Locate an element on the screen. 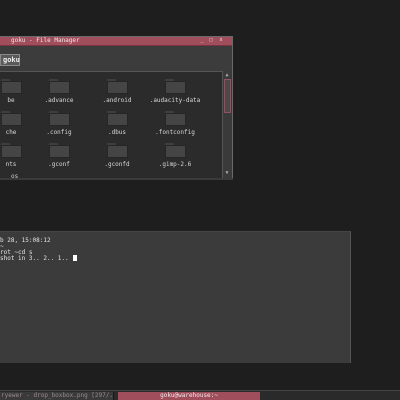  vertical-scrollbar: ▲ ▼ is located at coordinates (226, 124).